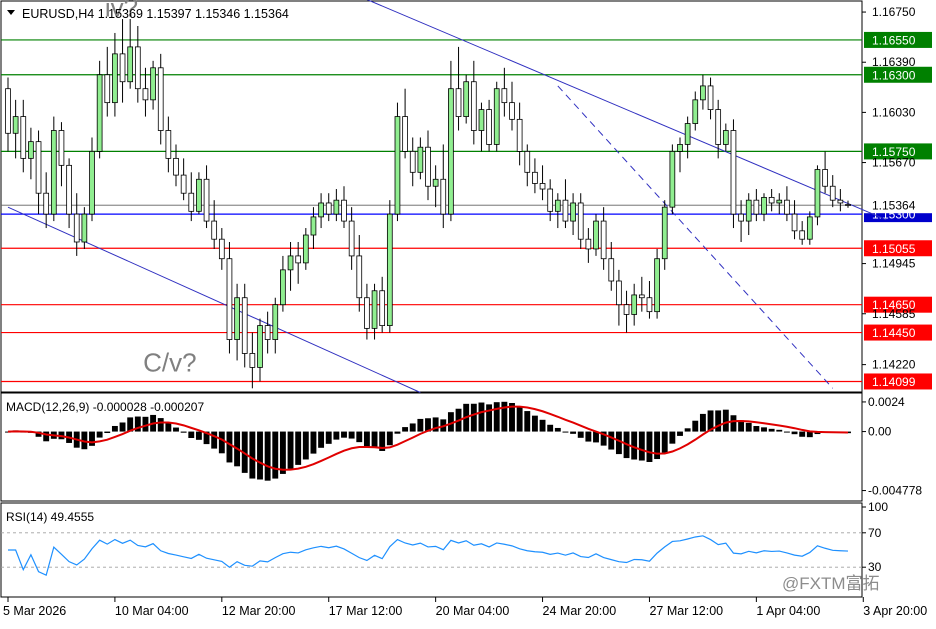 This screenshot has width=936, height=629. I want to click on price-tick-label: 1.16390, so click(894, 62).